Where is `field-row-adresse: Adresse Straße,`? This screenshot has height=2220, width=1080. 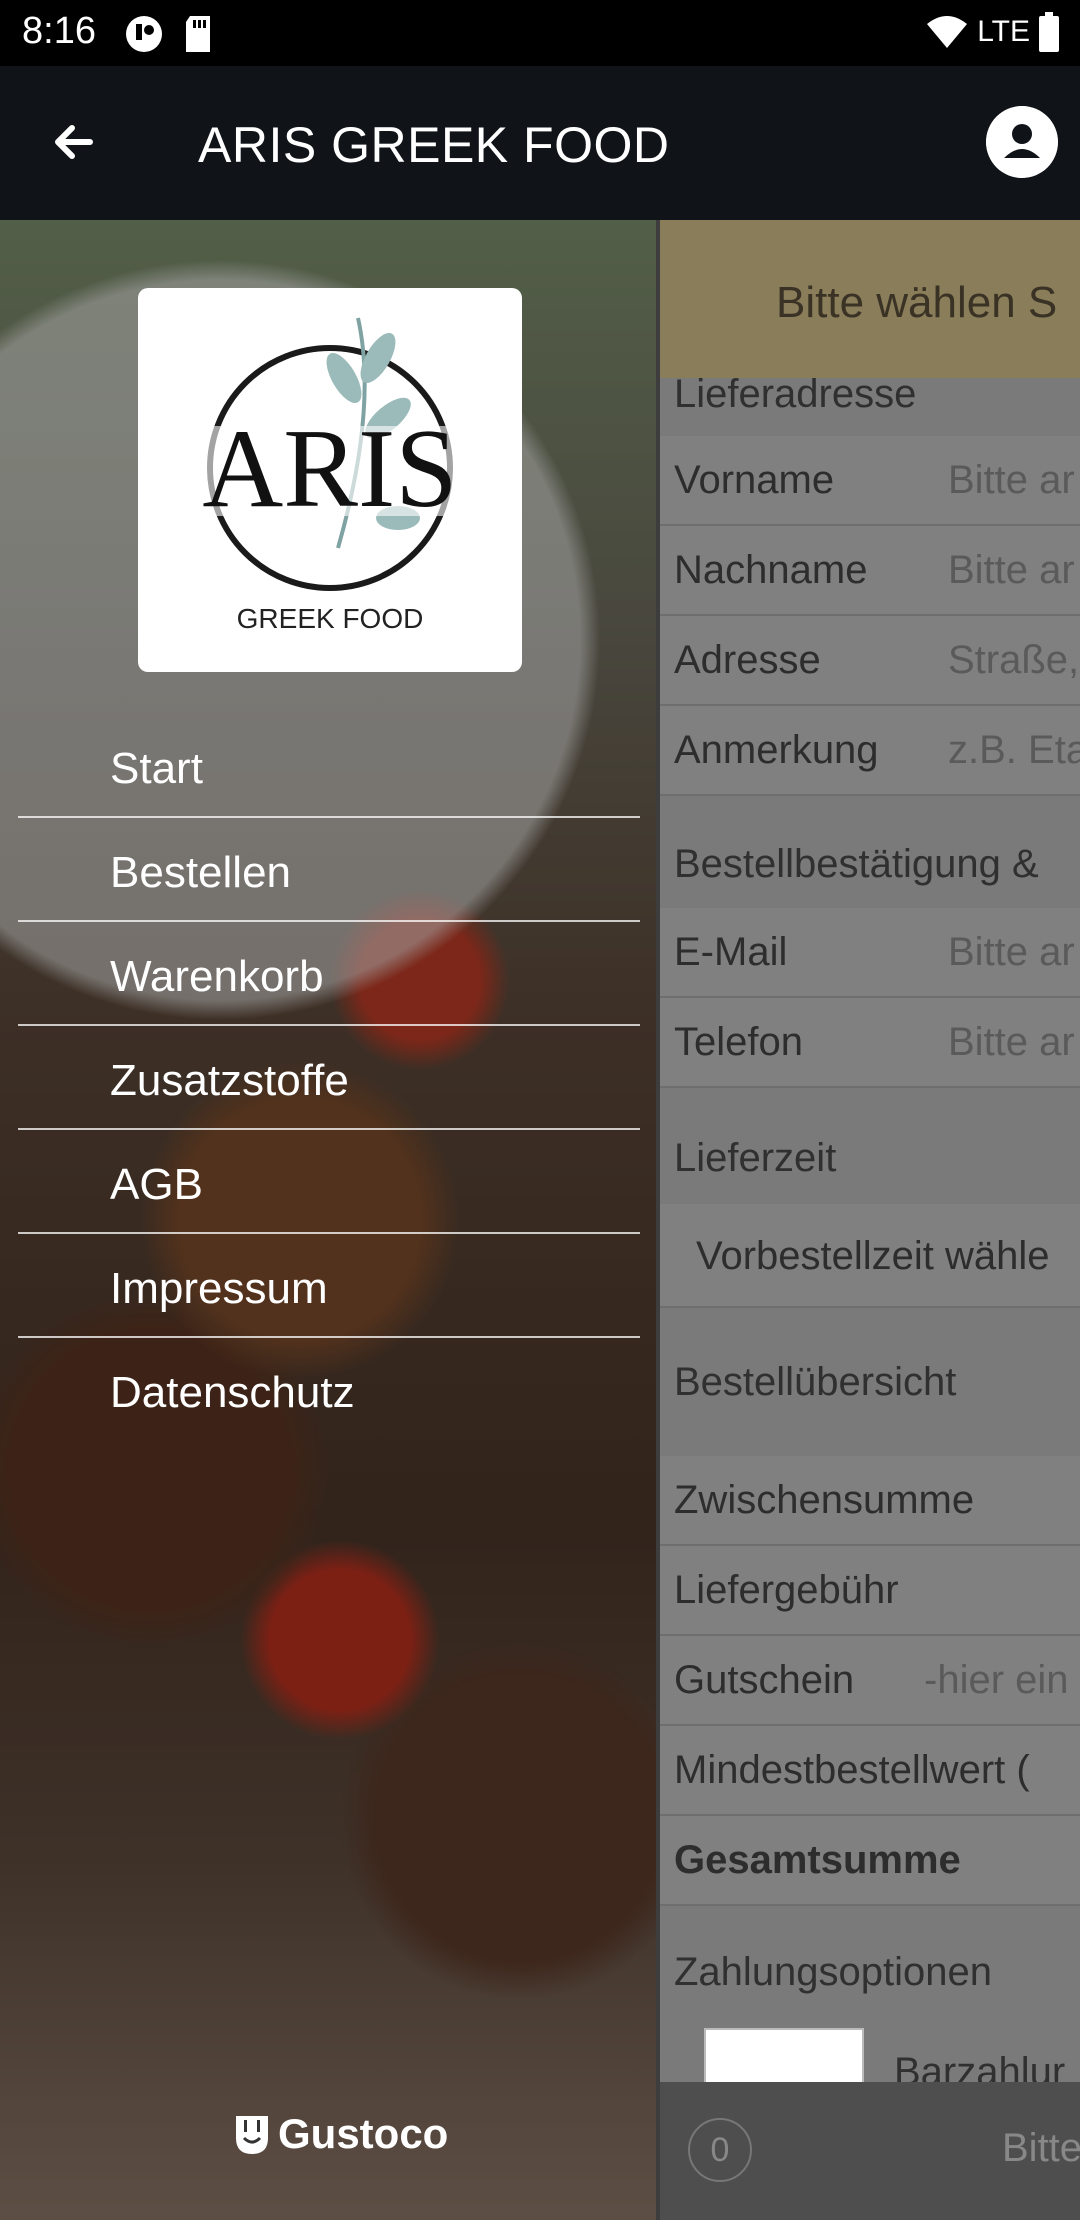 field-row-adresse: Adresse Straße, is located at coordinates (869, 661).